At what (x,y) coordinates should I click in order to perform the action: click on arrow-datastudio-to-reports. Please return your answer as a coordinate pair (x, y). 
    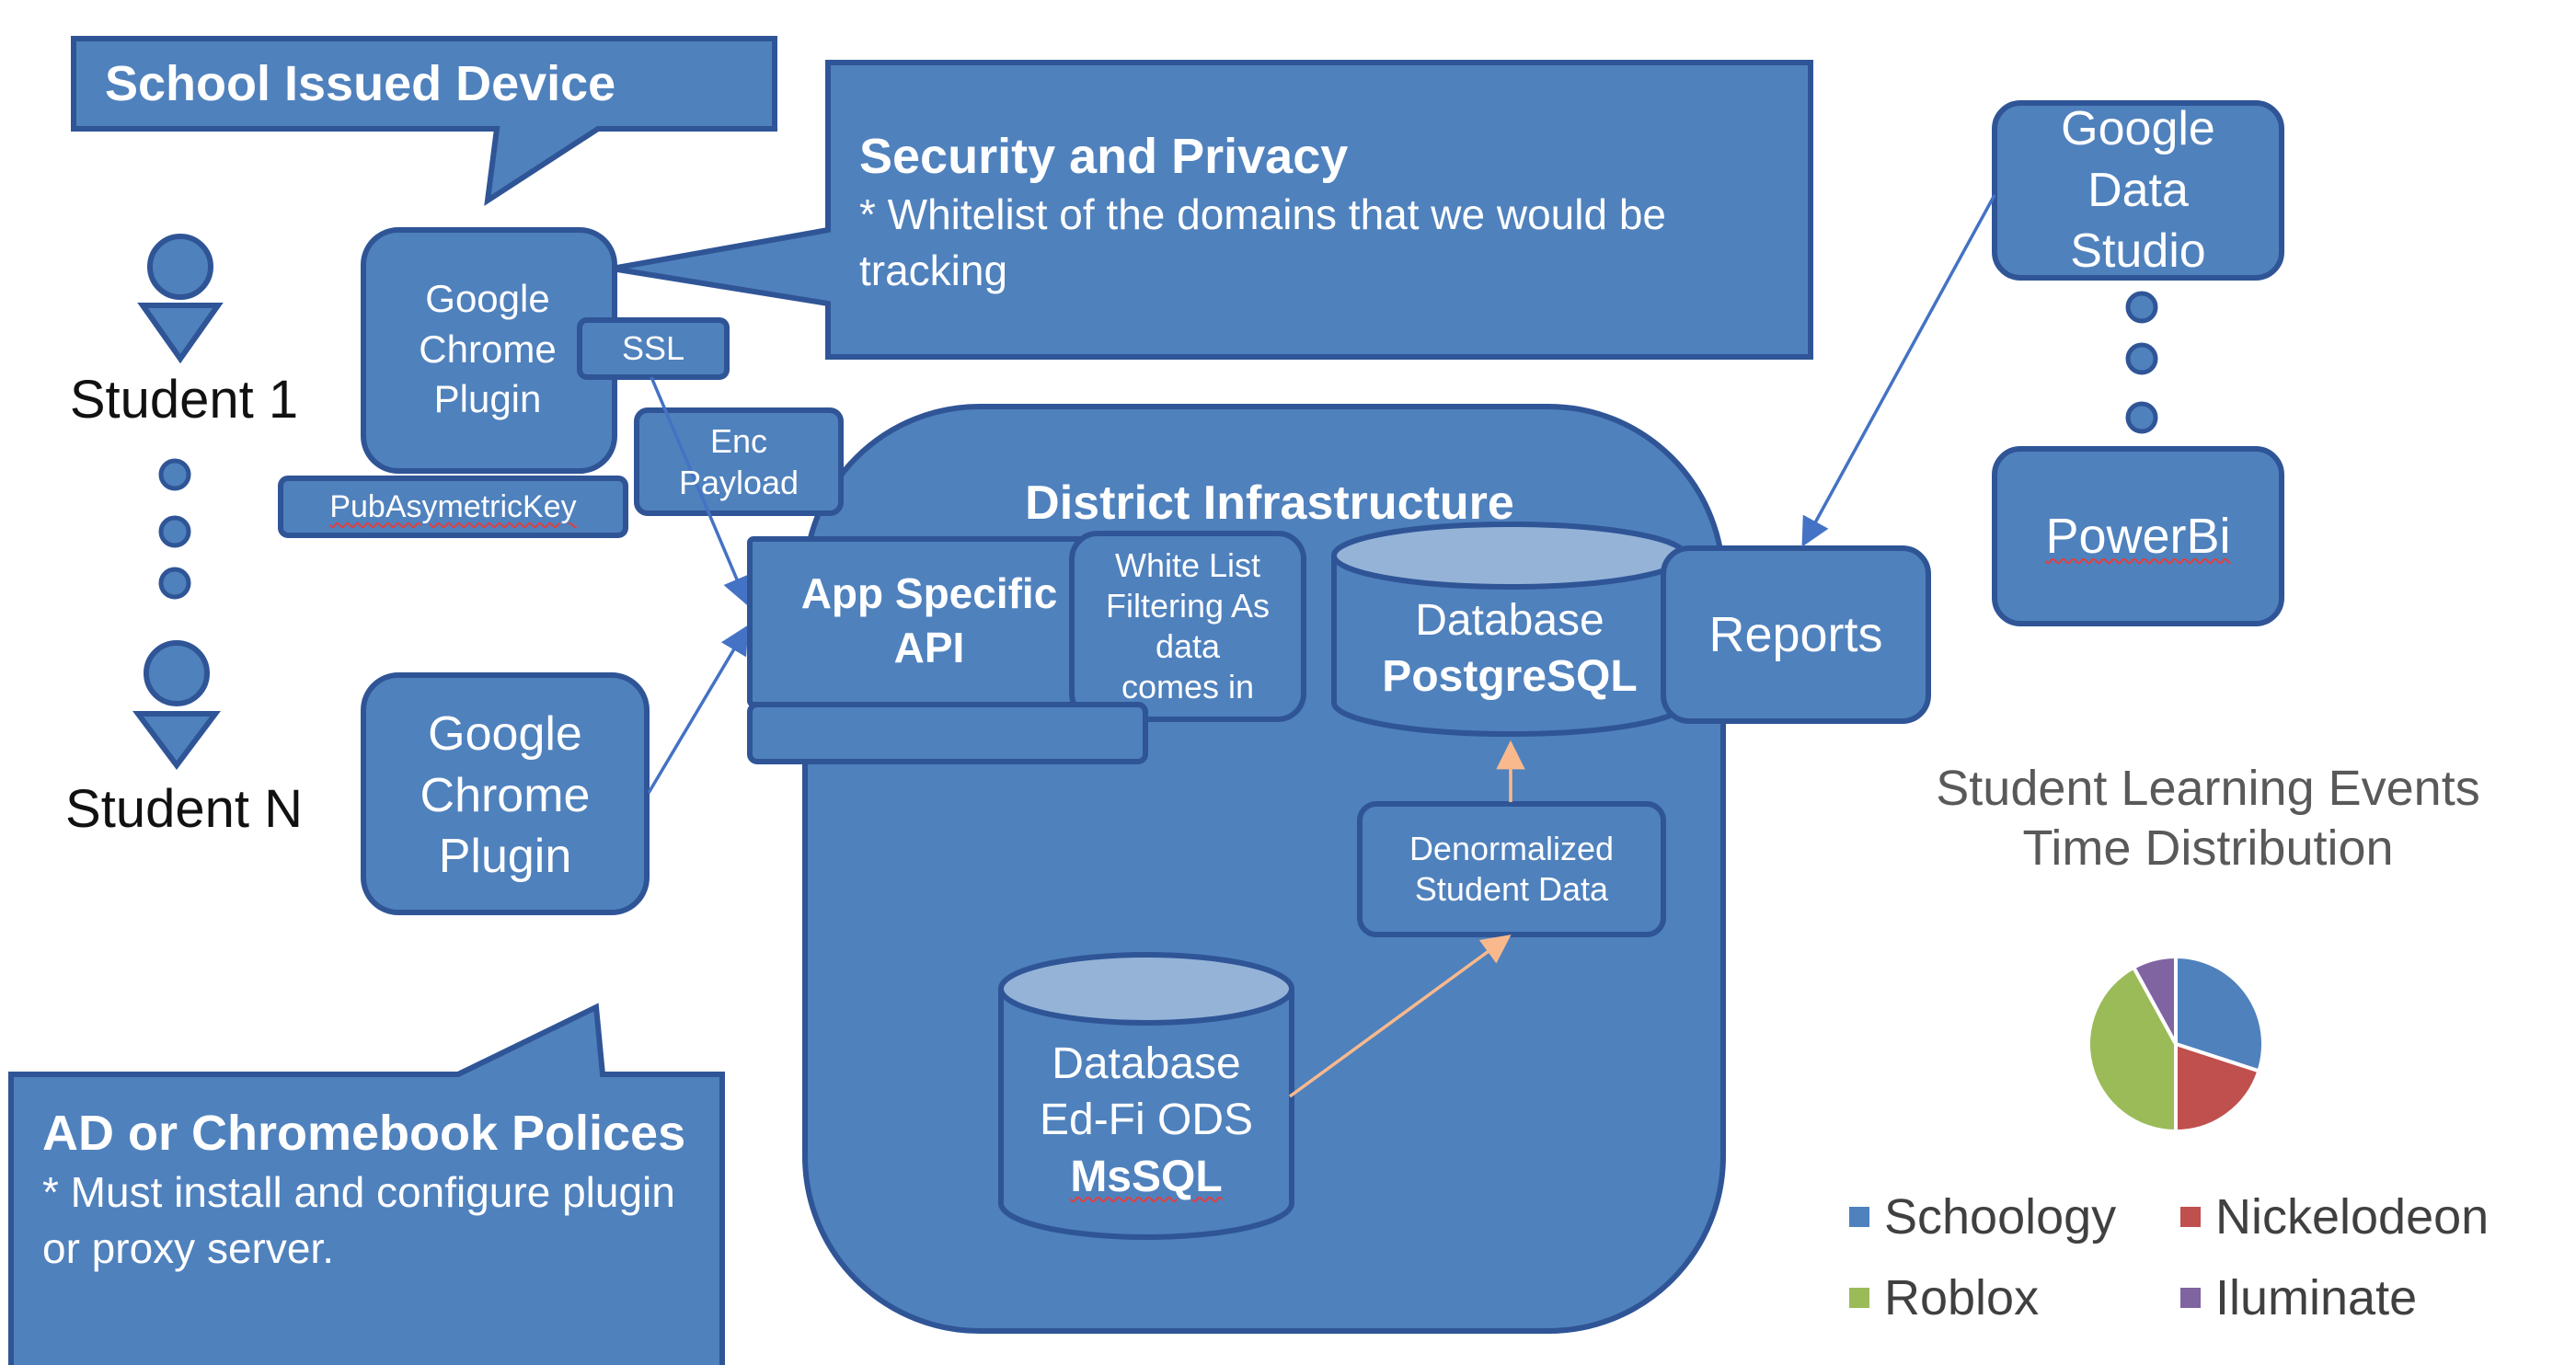
    Looking at the image, I should click on (1898, 370).